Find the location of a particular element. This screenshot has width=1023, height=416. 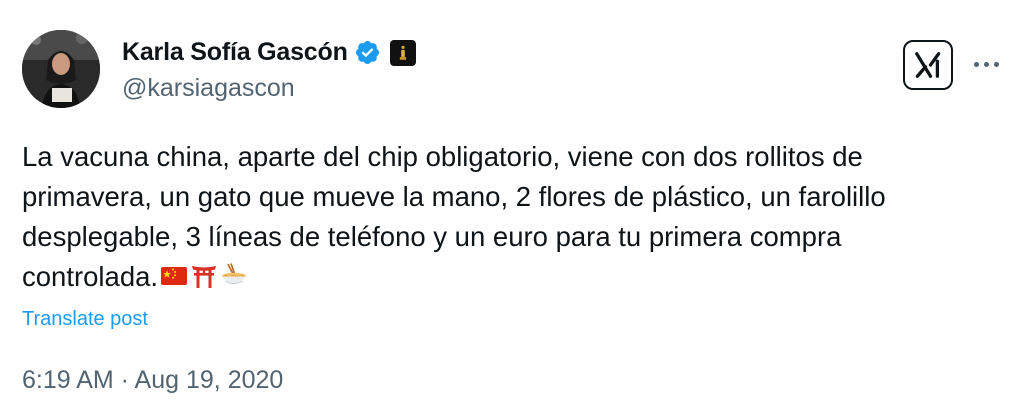

x-logo-icon is located at coordinates (928, 65).